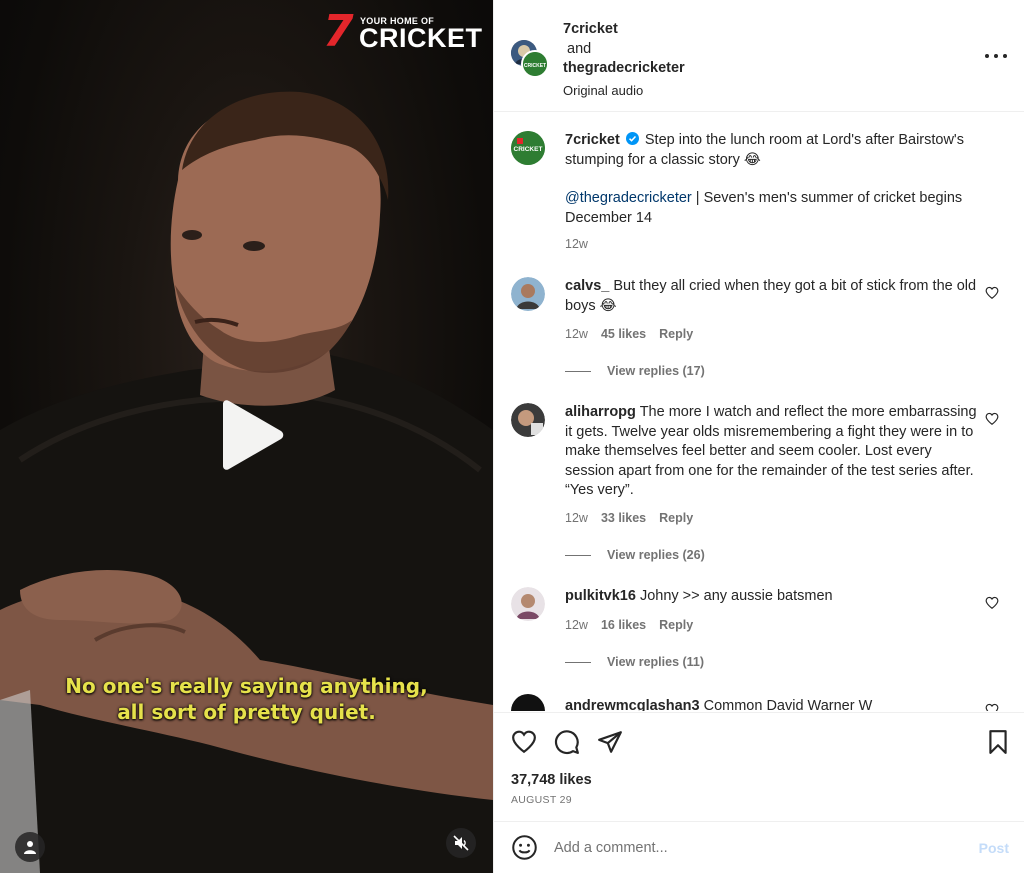 Image resolution: width=1024 pixels, height=873 pixels. Describe the element at coordinates (246, 712) in the screenshot. I see `video-subtitle-line-2: all sort of pretty quiet.` at that location.